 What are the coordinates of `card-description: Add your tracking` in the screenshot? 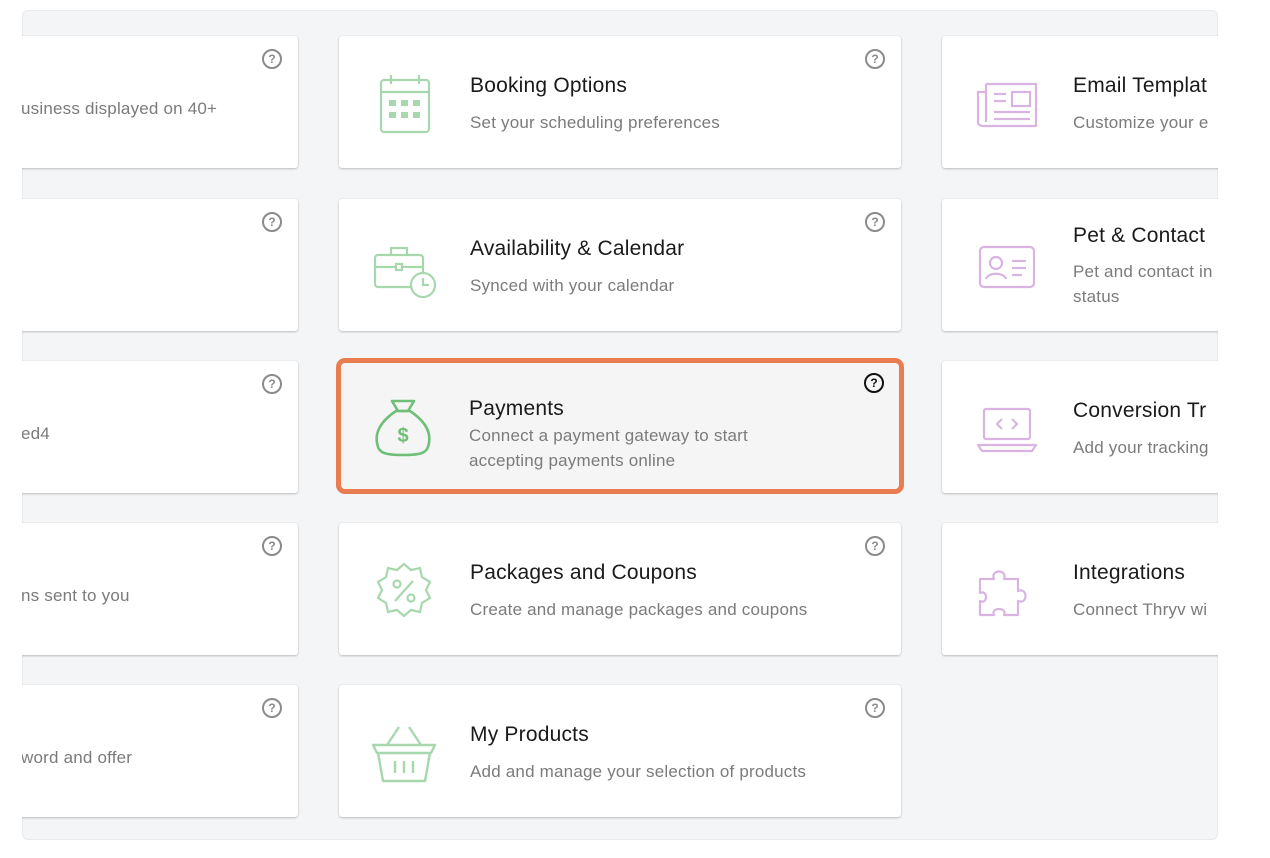 It's located at (1141, 447).